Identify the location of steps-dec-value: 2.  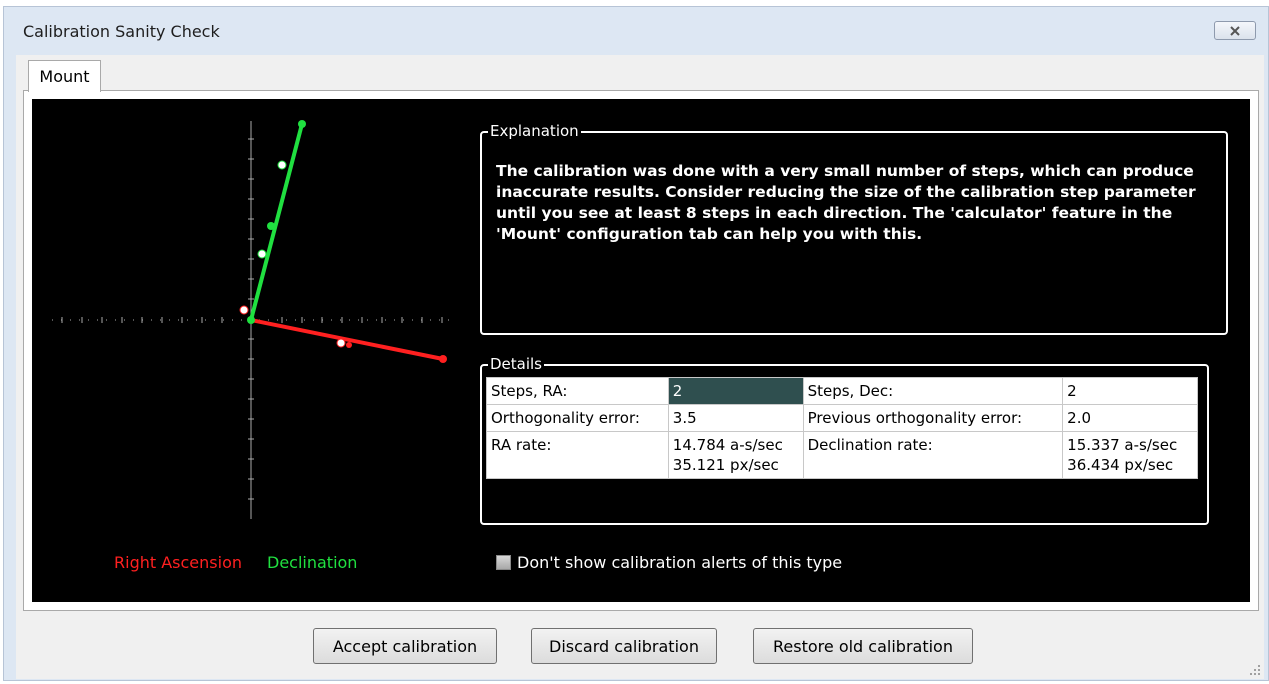
(1130, 391).